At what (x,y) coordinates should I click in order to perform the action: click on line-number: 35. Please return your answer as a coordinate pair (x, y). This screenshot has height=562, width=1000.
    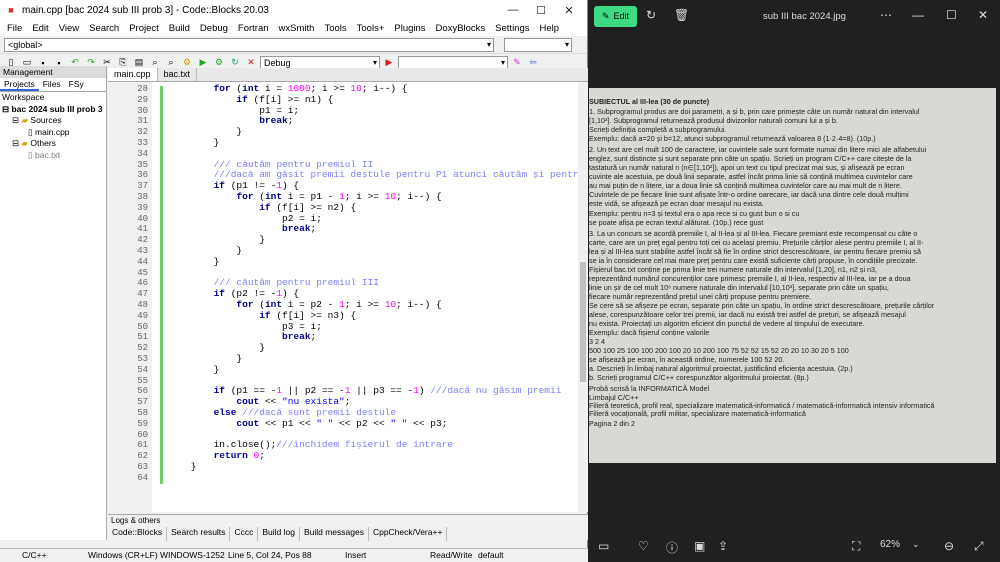
    Looking at the image, I should click on (142, 164).